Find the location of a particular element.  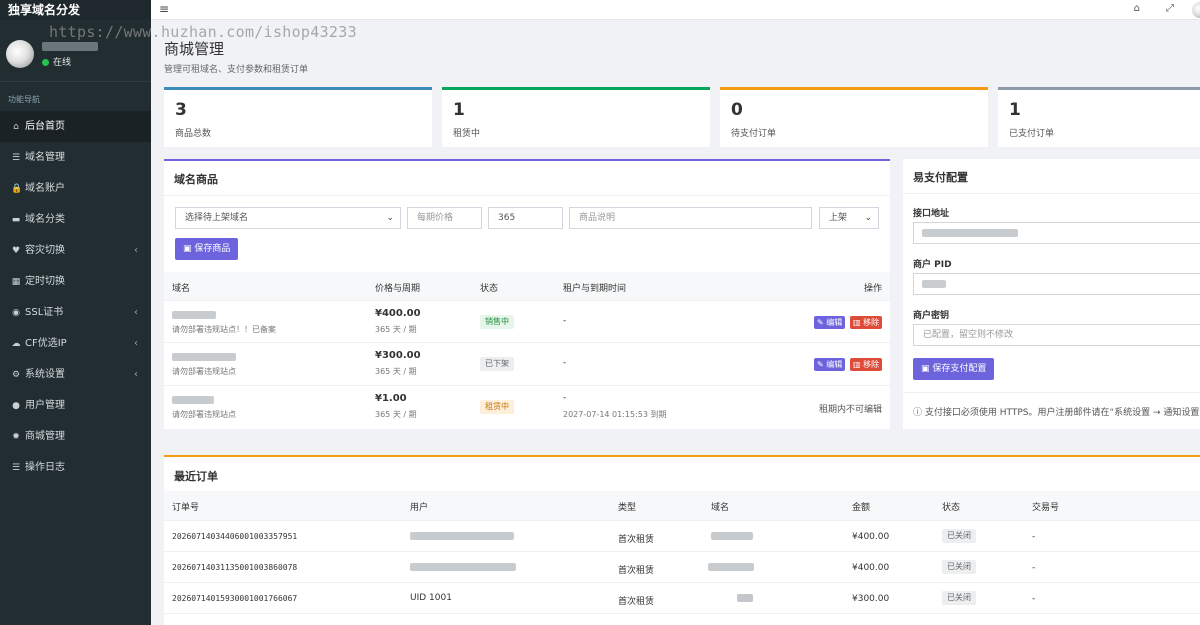

sidebar-item-gear: ✹ 商城管理 is located at coordinates (75, 436).